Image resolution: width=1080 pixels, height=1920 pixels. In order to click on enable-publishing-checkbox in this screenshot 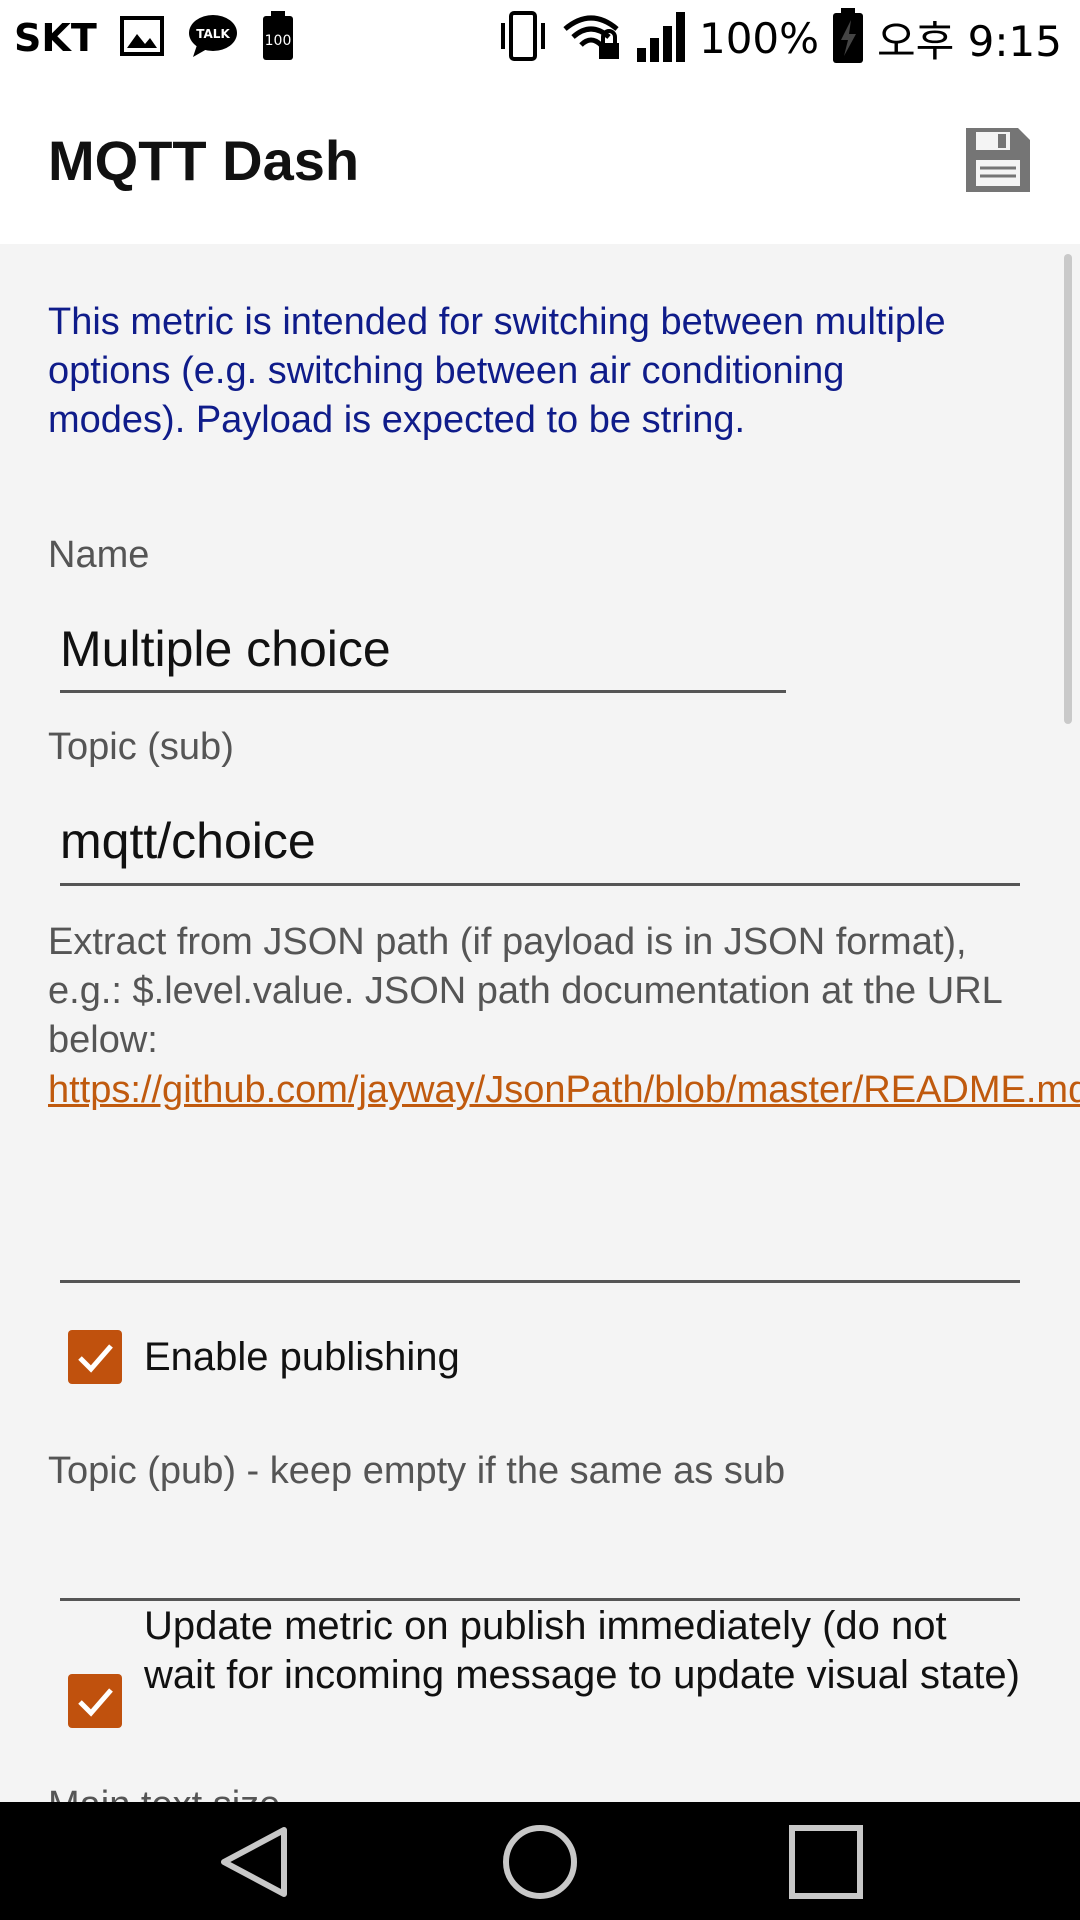, I will do `click(95, 1357)`.